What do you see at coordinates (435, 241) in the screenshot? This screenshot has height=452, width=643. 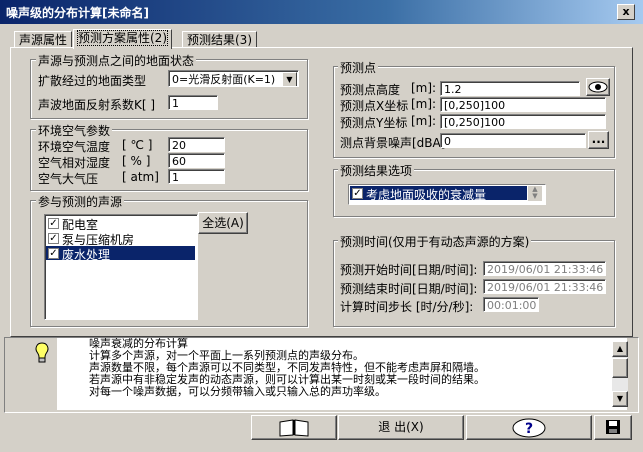 I see `prediction-time-title: 预测时间(仅用于有动态声源的方案)` at bounding box center [435, 241].